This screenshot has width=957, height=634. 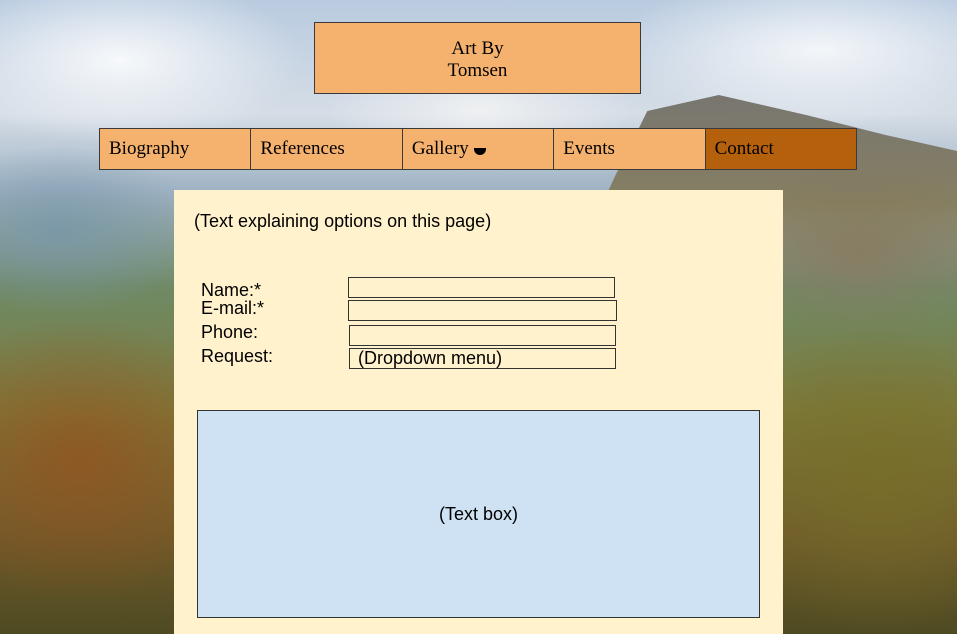 I want to click on intro-text: (Text explaining options on this page), so click(x=343, y=221).